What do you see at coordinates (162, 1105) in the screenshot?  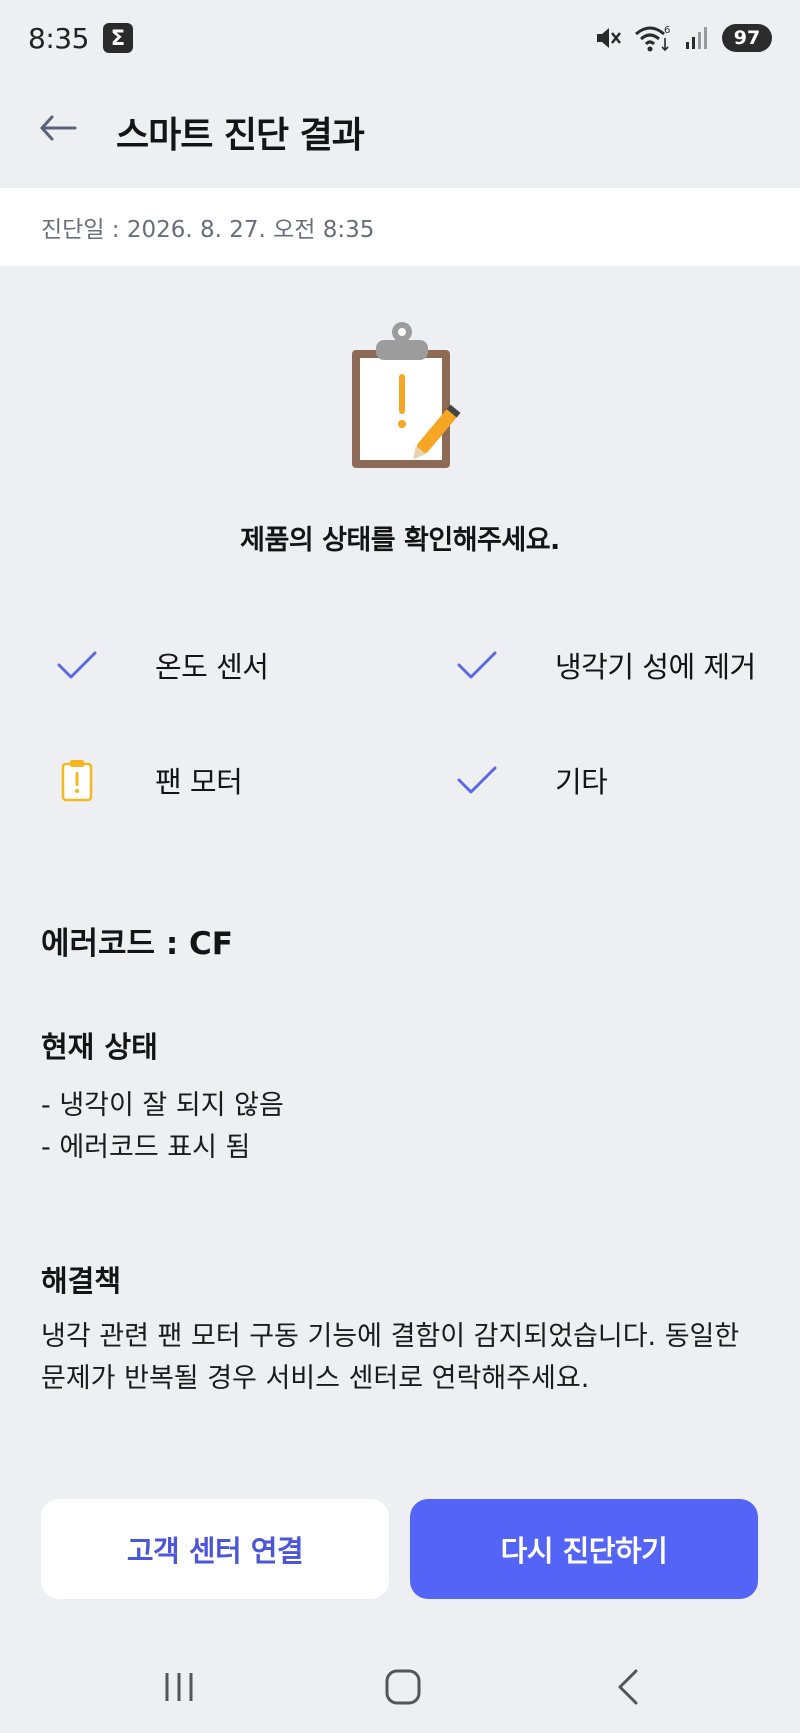 I see `current-status-line: - 냉각이 잘 되지 않음` at bounding box center [162, 1105].